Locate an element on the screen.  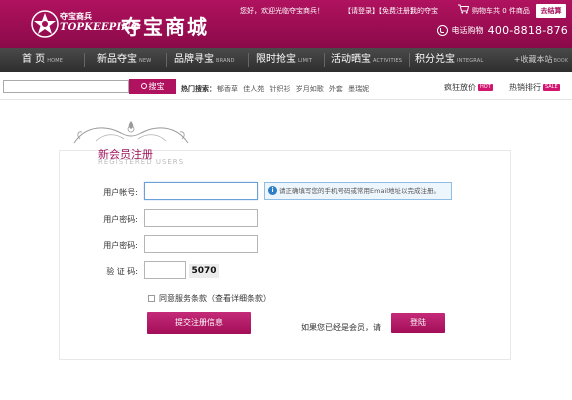
decorative-ornament-icon is located at coordinates (131, 132).